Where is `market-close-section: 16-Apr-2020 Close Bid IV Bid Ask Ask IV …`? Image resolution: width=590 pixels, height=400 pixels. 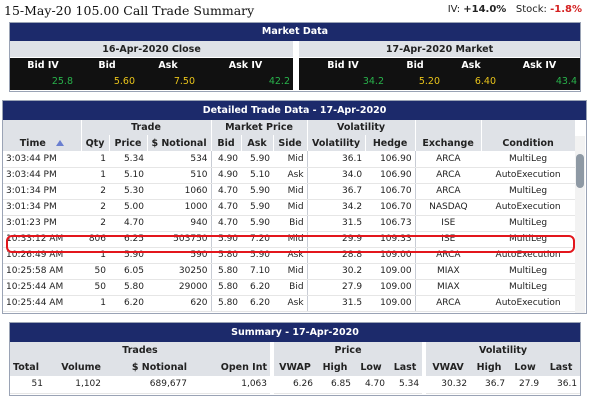 market-close-section: 16-Apr-2020 Close Bid IV Bid Ask Ask IV … is located at coordinates (151, 66).